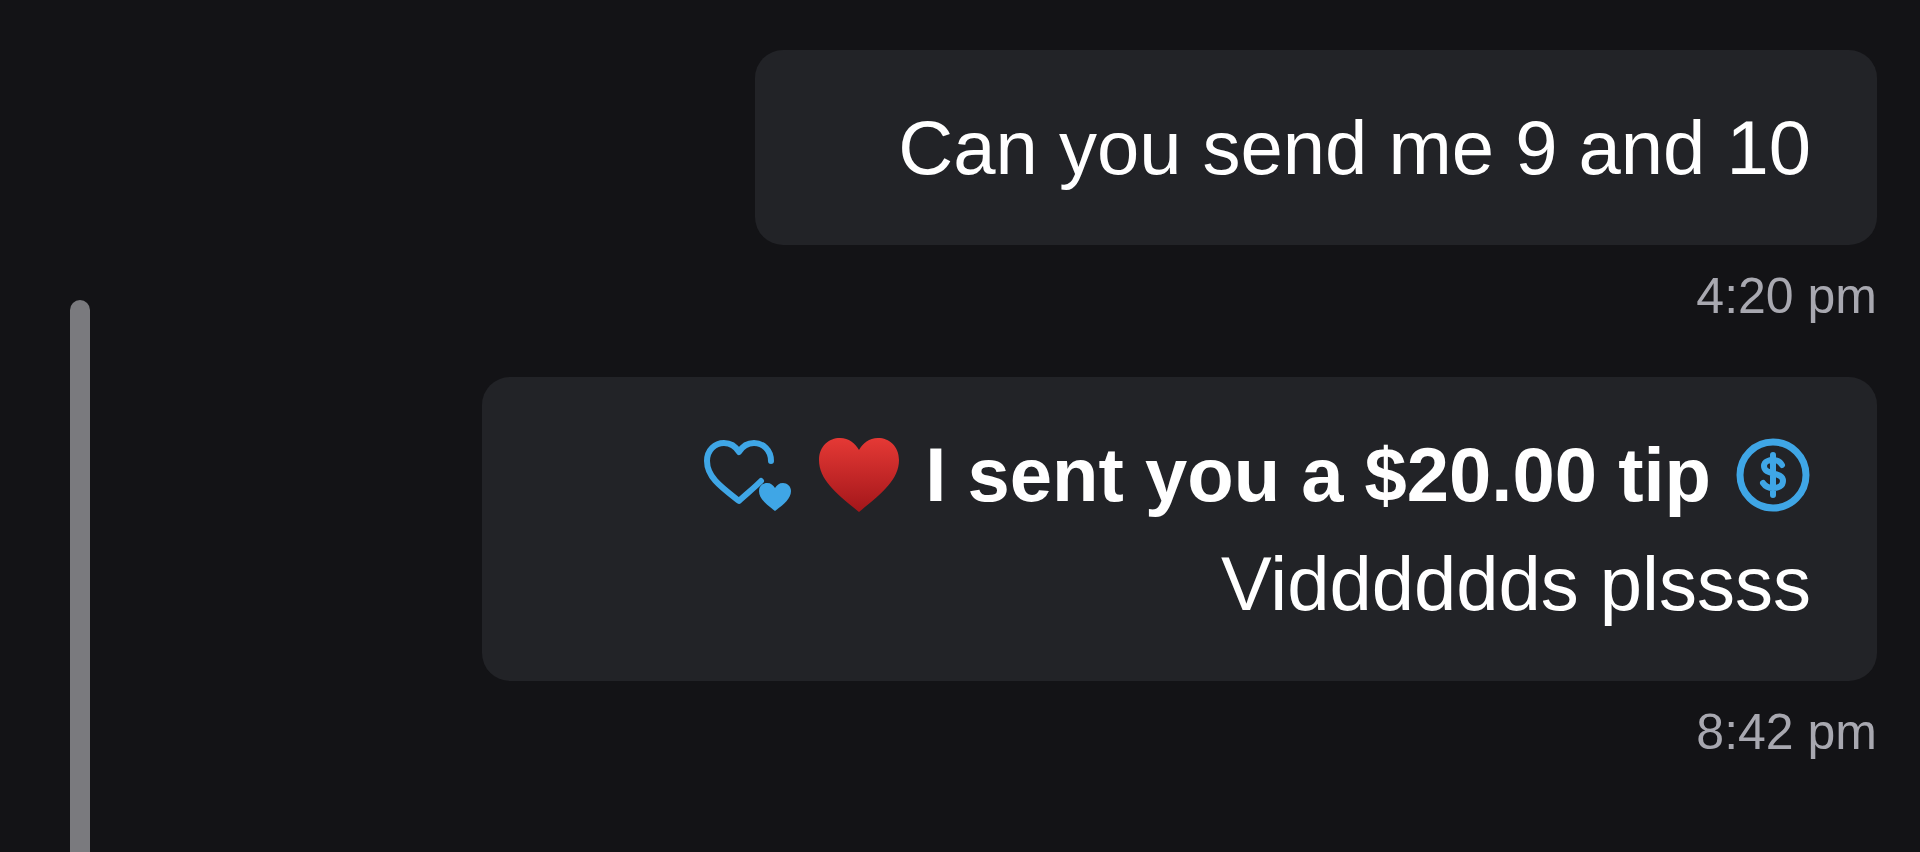 The width and height of the screenshot is (1920, 852). Describe the element at coordinates (1786, 732) in the screenshot. I see `message-time: 8:42 pm` at that location.